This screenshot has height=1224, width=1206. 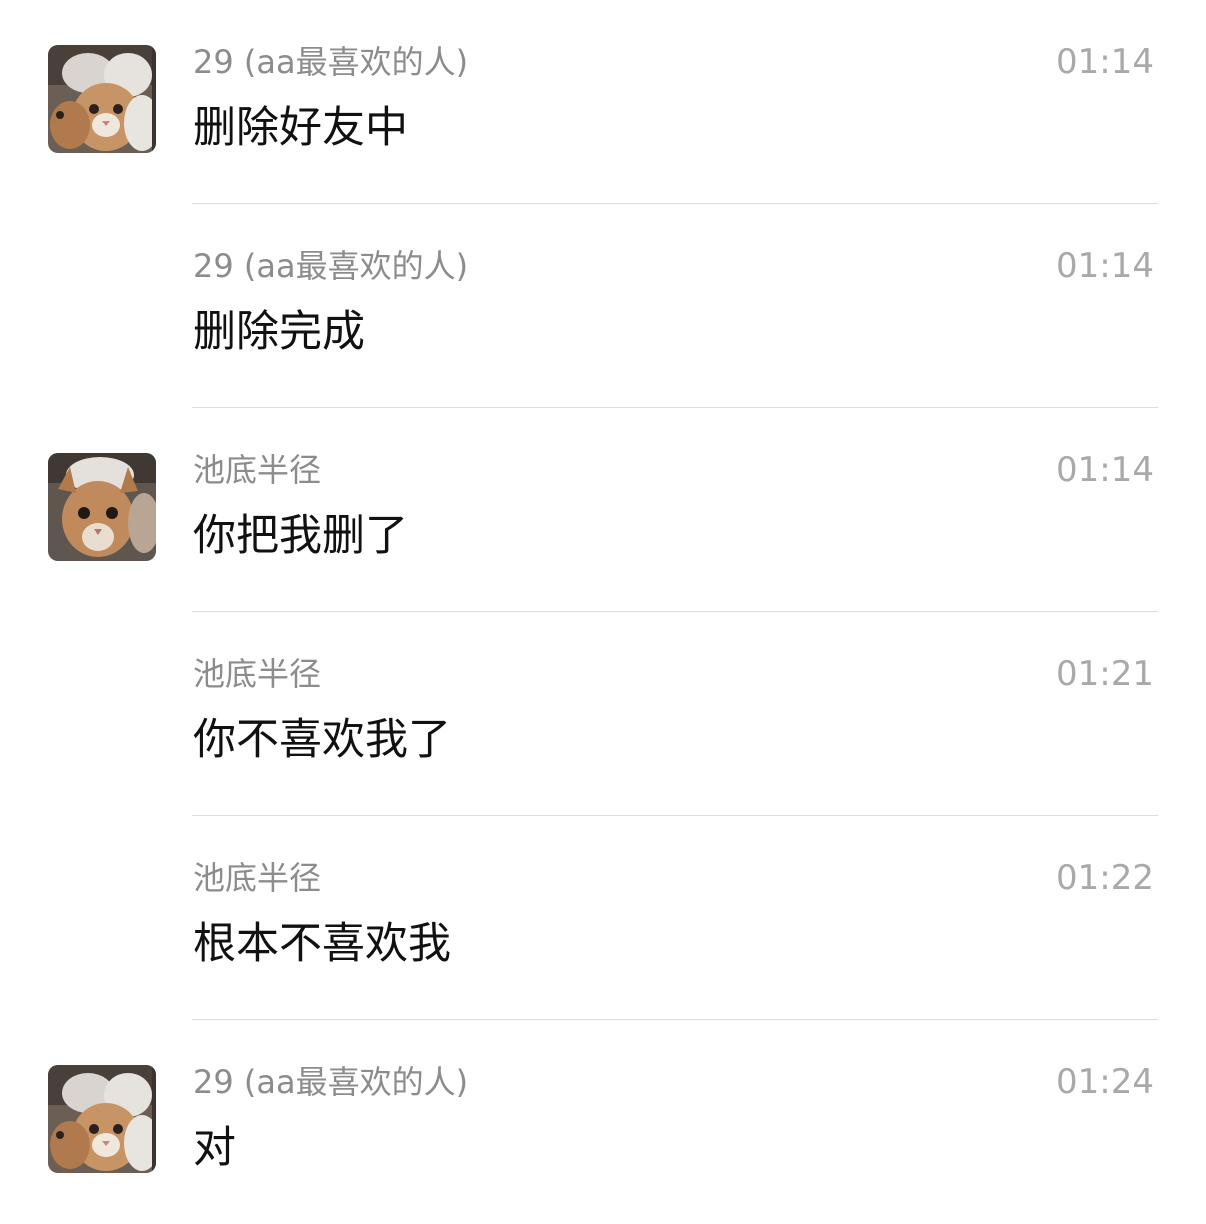 What do you see at coordinates (1105, 878) in the screenshot?
I see `message-time: 01:22` at bounding box center [1105, 878].